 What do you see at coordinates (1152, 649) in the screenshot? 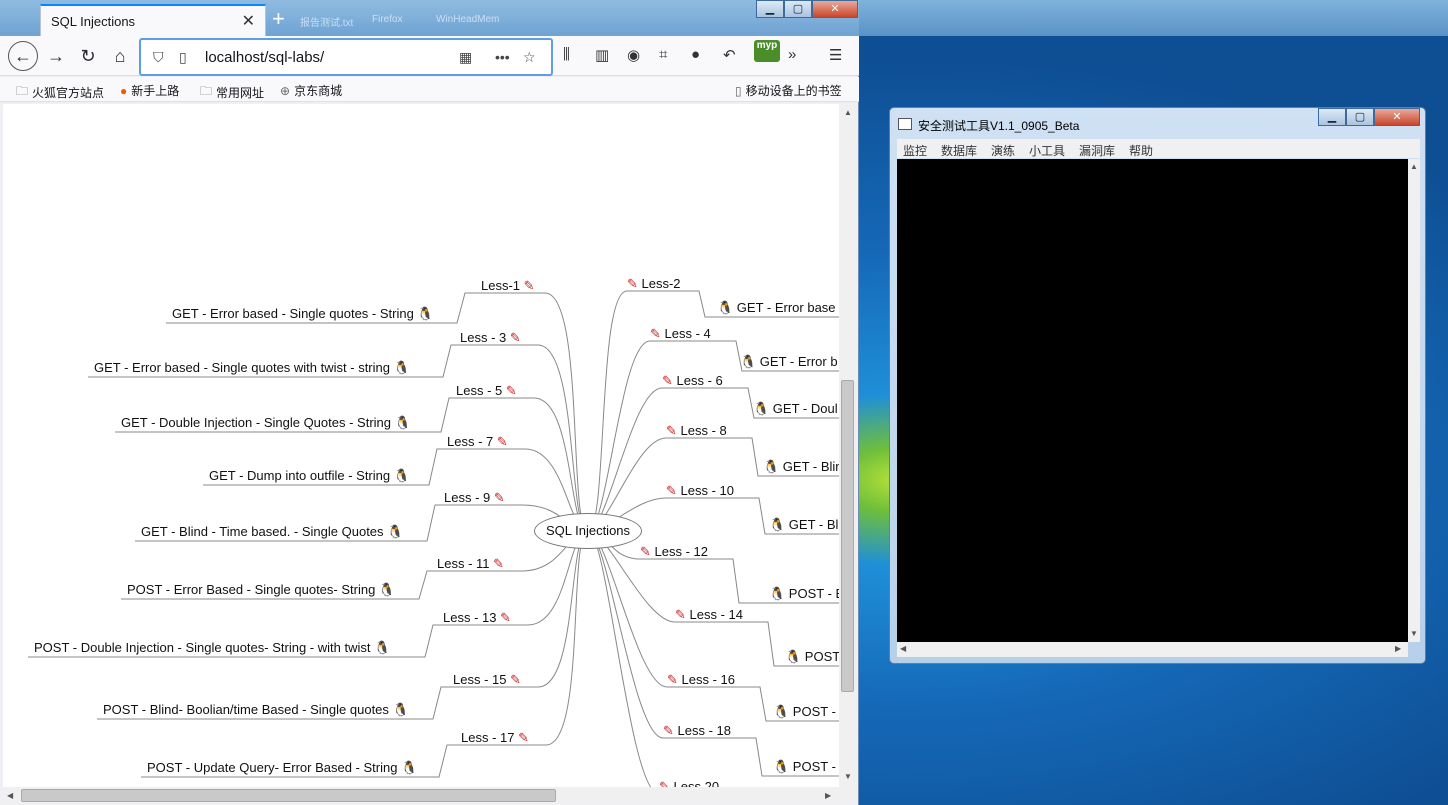
I see `console-horizontal-scrollbar: ◀ ▶` at bounding box center [1152, 649].